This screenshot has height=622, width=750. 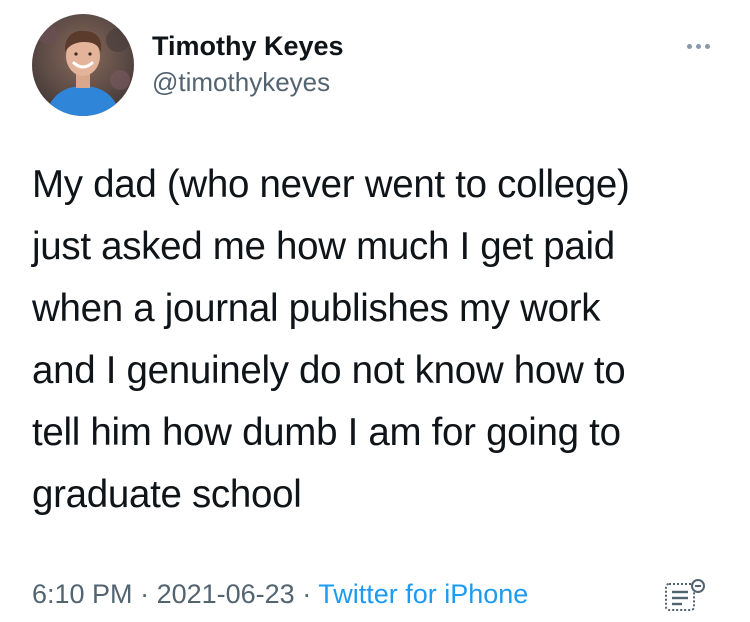 I want to click on tweet-analytics-icon, so click(x=686, y=596).